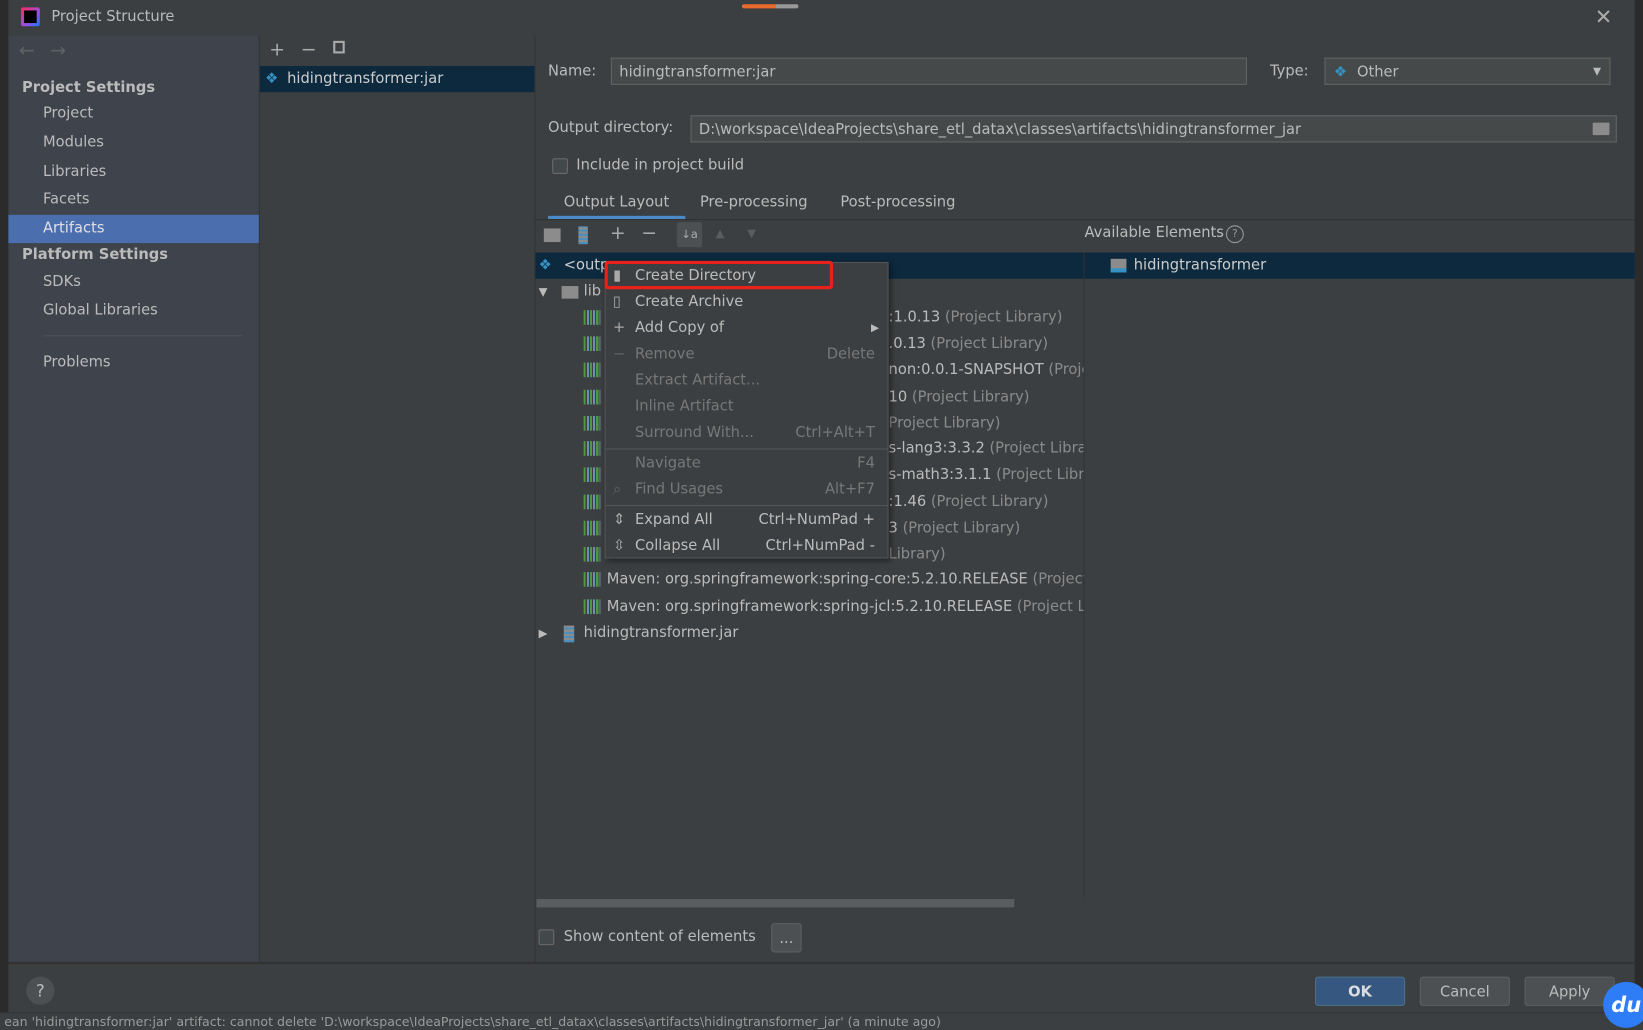  I want to click on include-in-build-label: Include in project build, so click(660, 165).